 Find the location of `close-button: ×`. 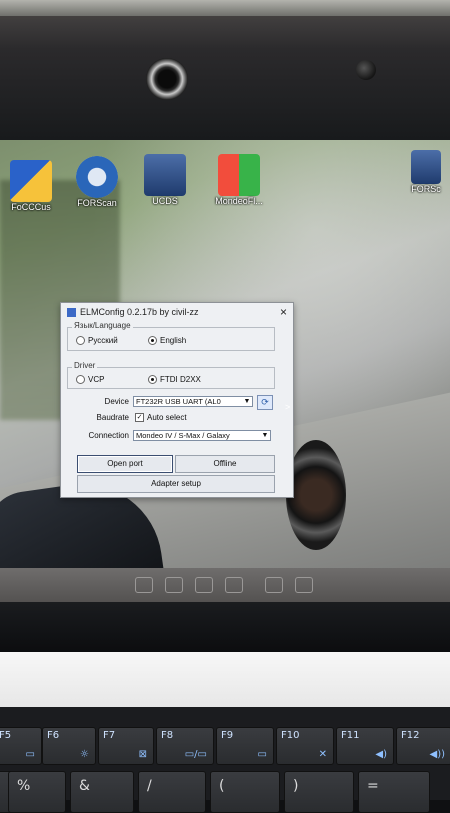

close-button: × is located at coordinates (283, 312).